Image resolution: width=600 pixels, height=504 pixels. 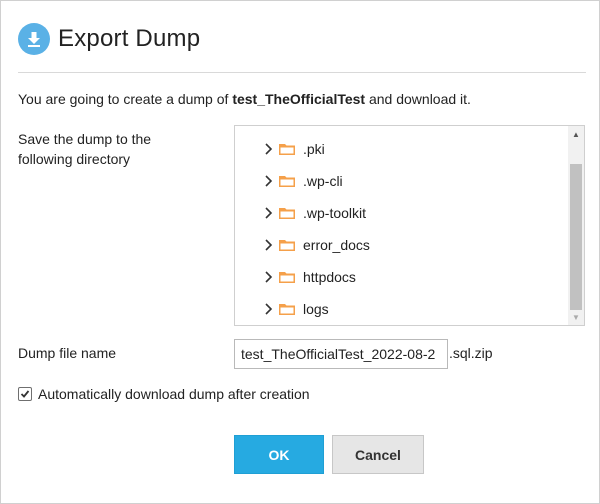 What do you see at coordinates (302, 72) in the screenshot?
I see `header-divider` at bounding box center [302, 72].